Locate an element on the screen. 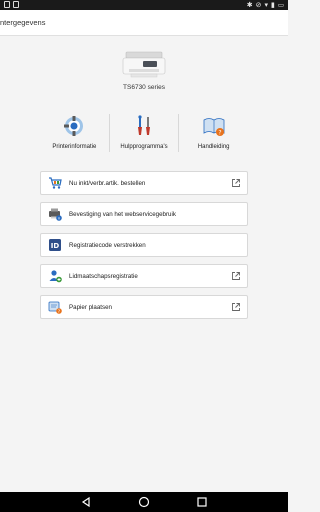  web-service-confirmation-item: Bevestiging van het webservicegebruik is located at coordinates (144, 214).